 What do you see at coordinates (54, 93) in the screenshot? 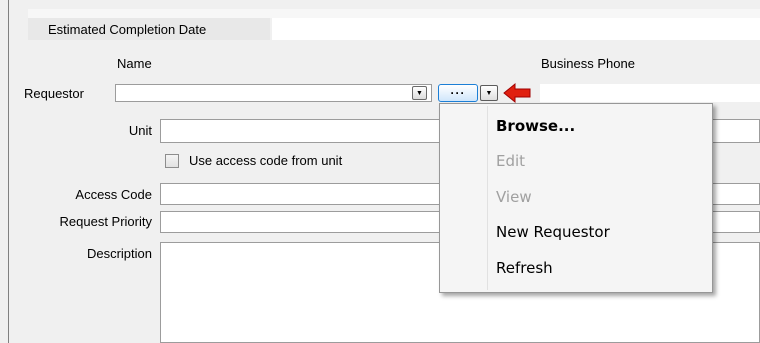
I see `requestor-label: Requestor` at bounding box center [54, 93].